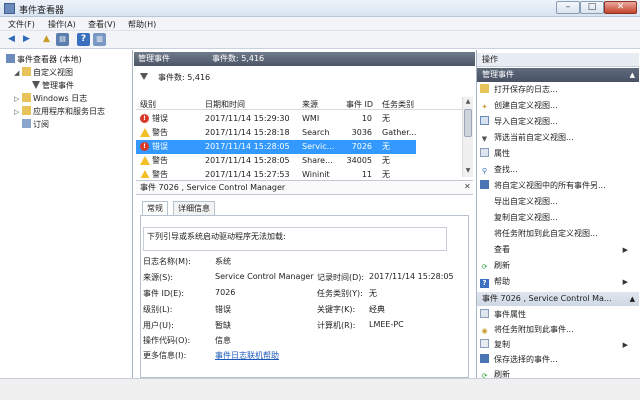  Describe the element at coordinates (194, 208) in the screenshot. I see `tab-details: 详细信息` at that location.